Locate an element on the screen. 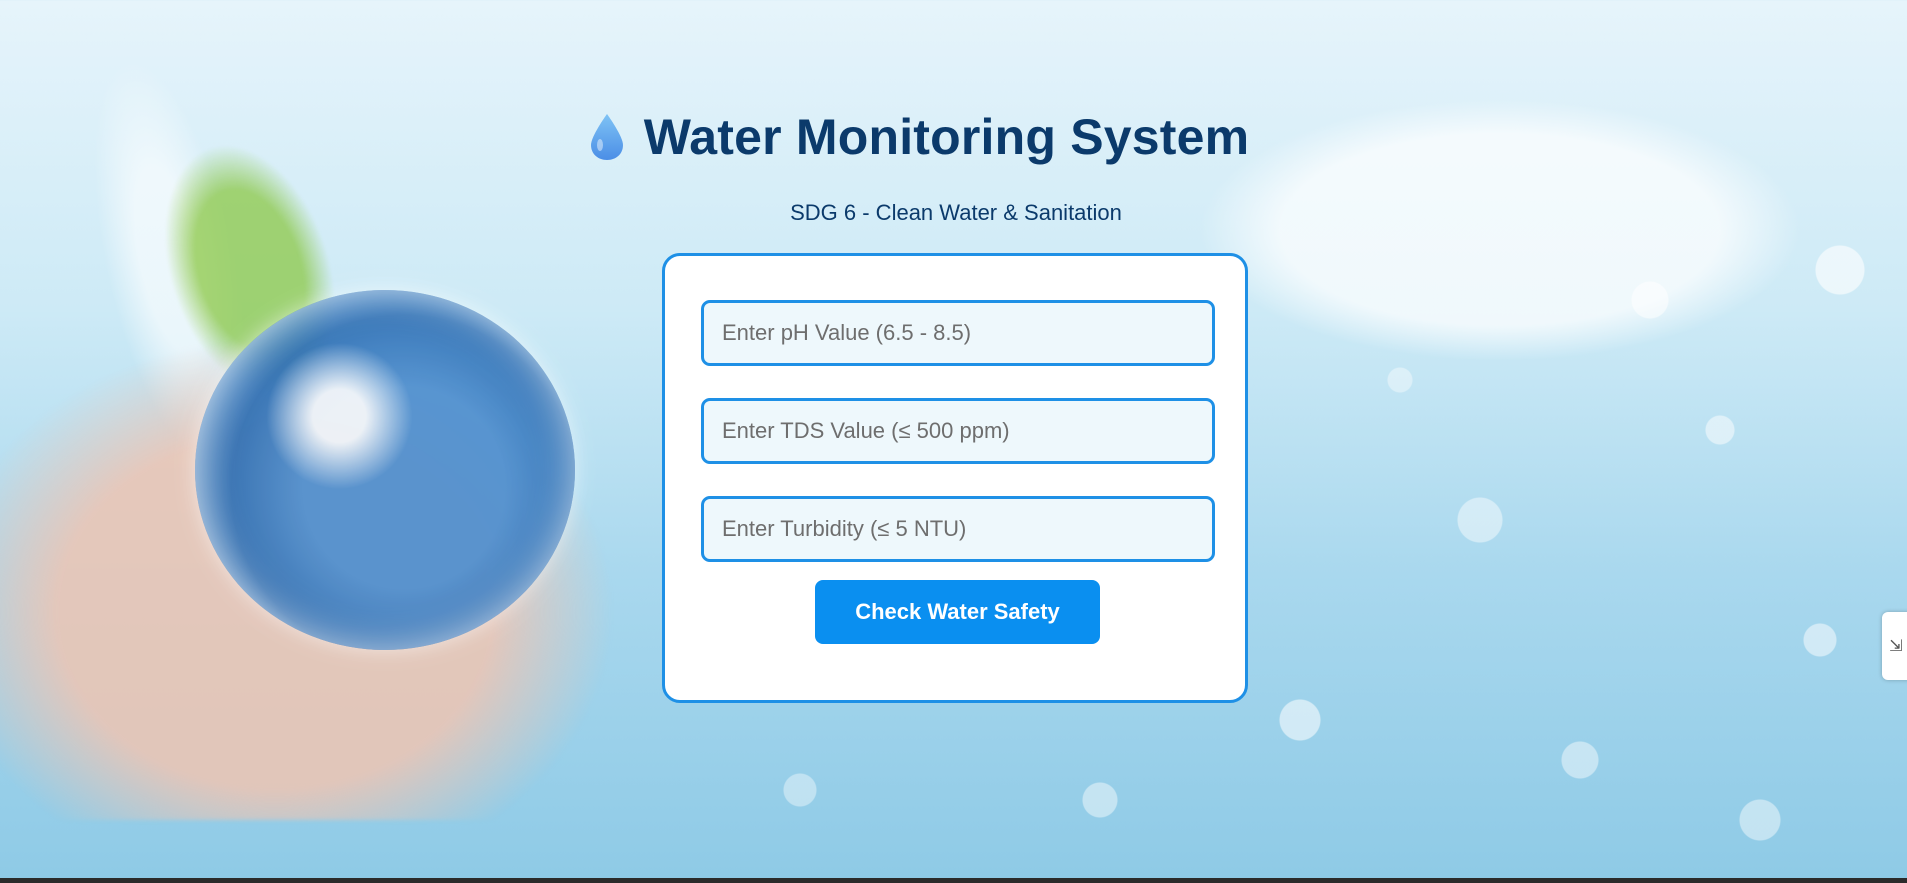  page-header: Water Monitoring System is located at coordinates (953, 137).